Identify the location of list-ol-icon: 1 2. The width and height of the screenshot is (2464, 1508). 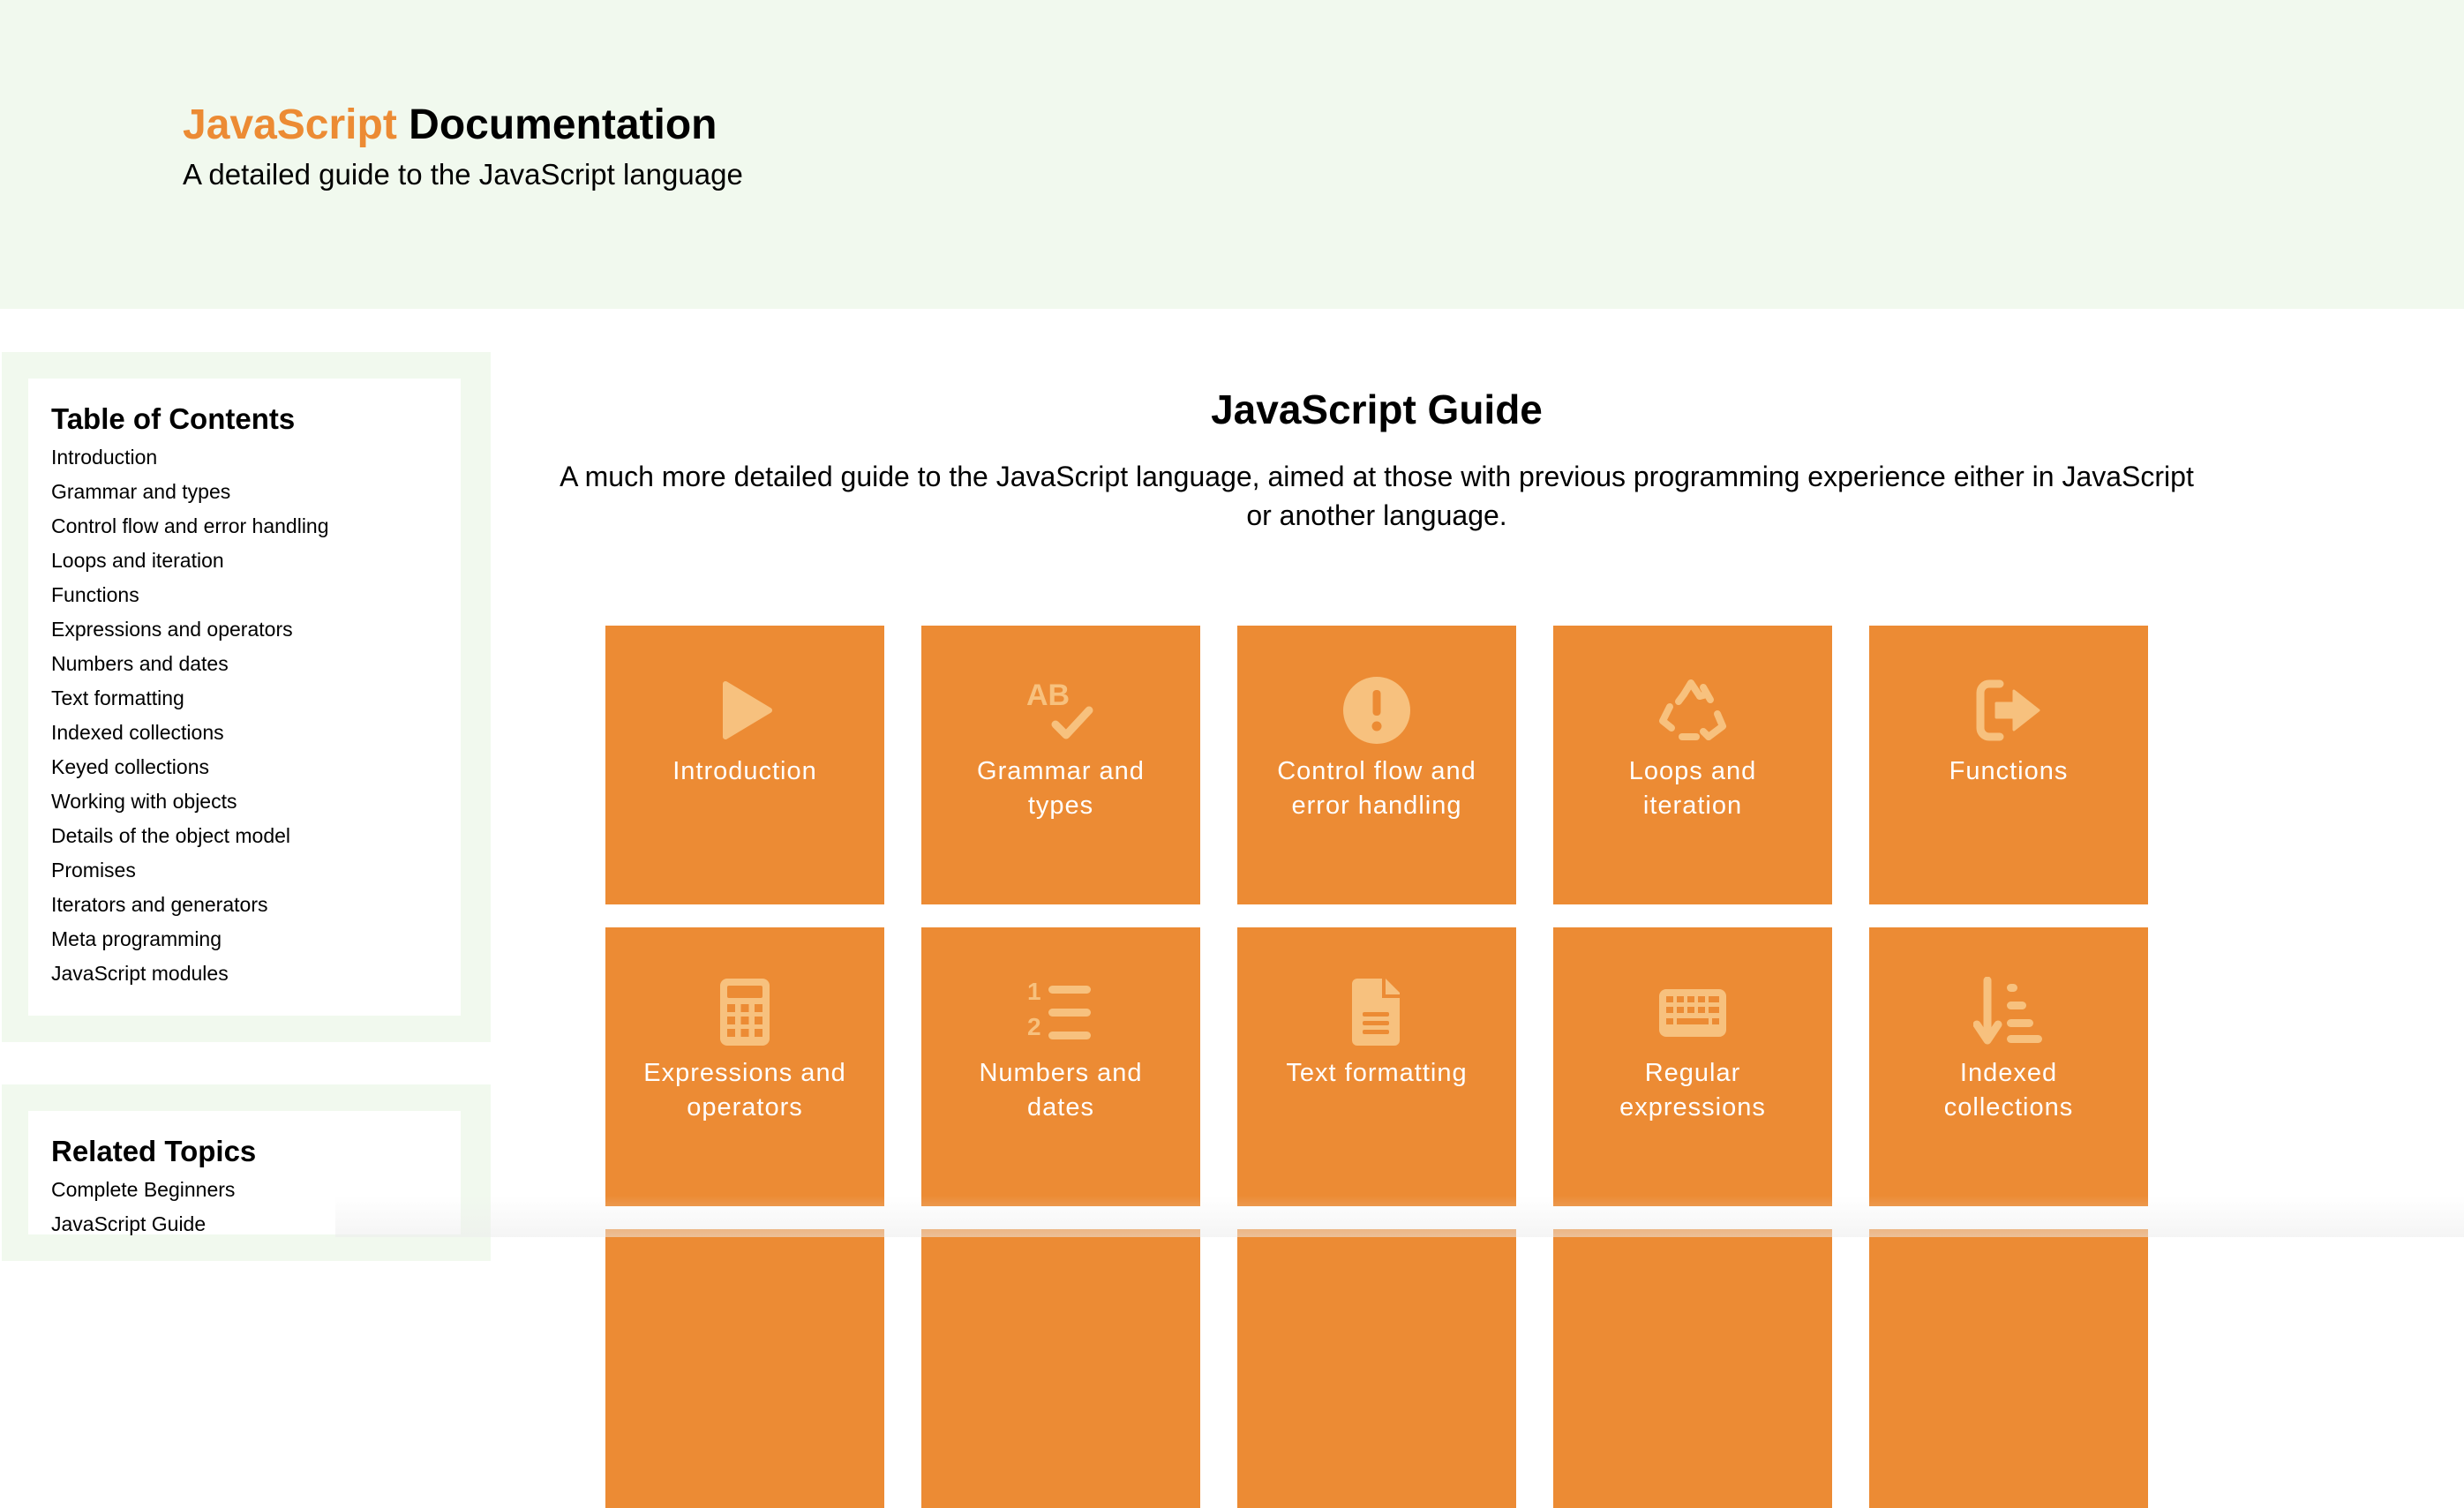
(1061, 1012).